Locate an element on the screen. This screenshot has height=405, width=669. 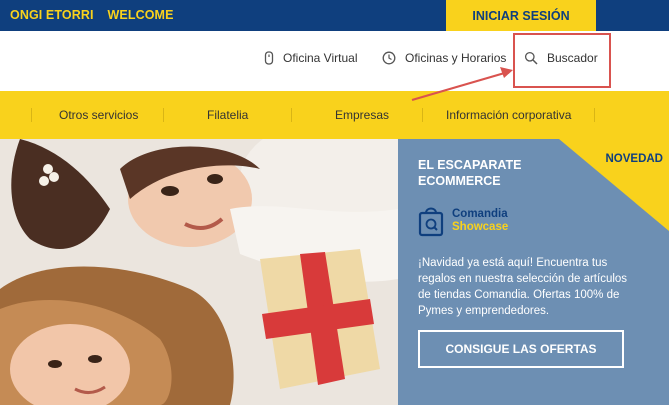
offices-hours-link: Oficinas y Horarios is located at coordinates (444, 58).